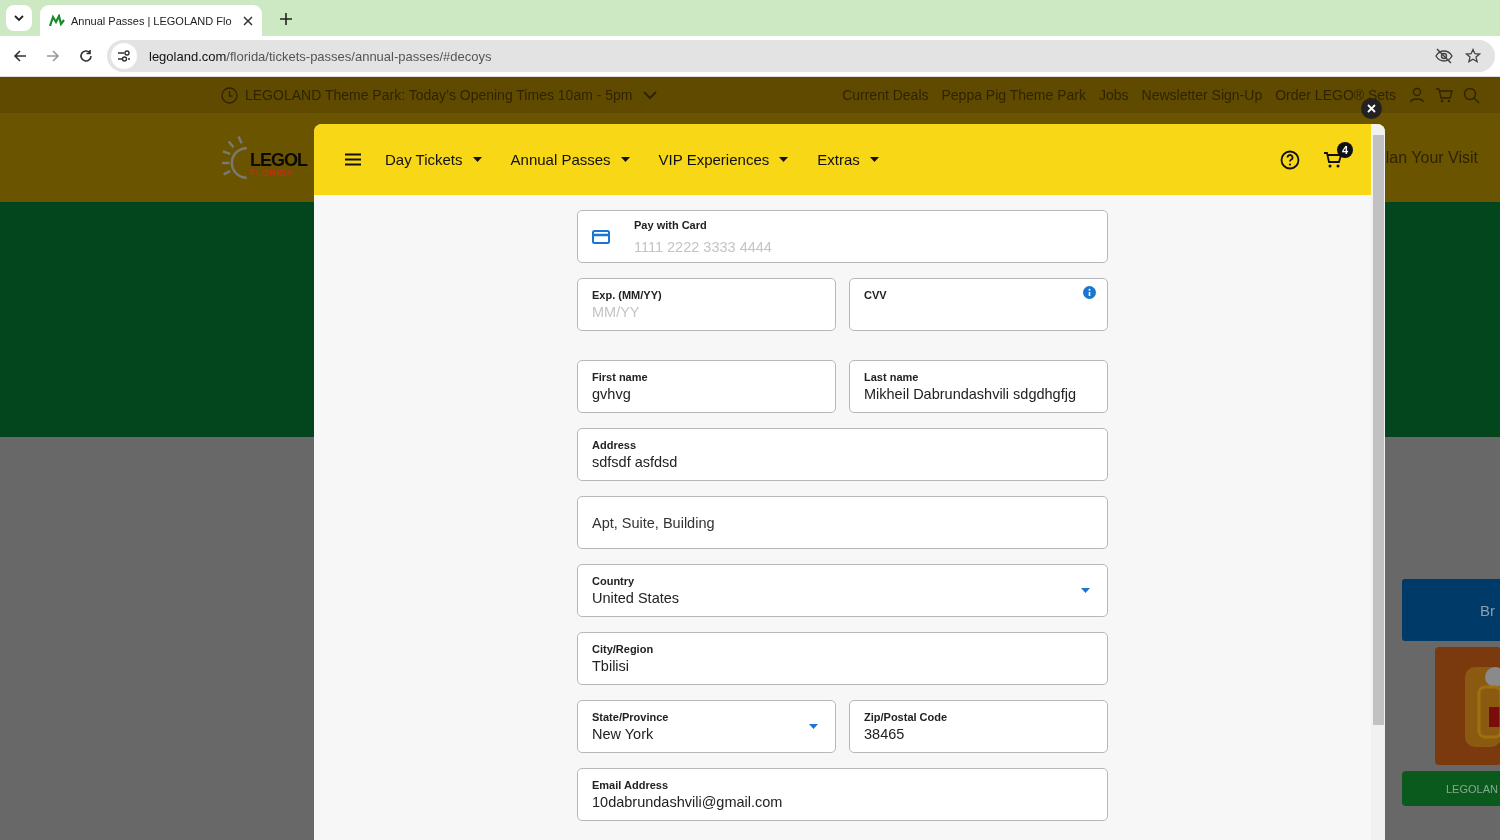  What do you see at coordinates (978, 394) in the screenshot?
I see `field-input: Mikheil Dabrundashvili sdgdhgfjg` at bounding box center [978, 394].